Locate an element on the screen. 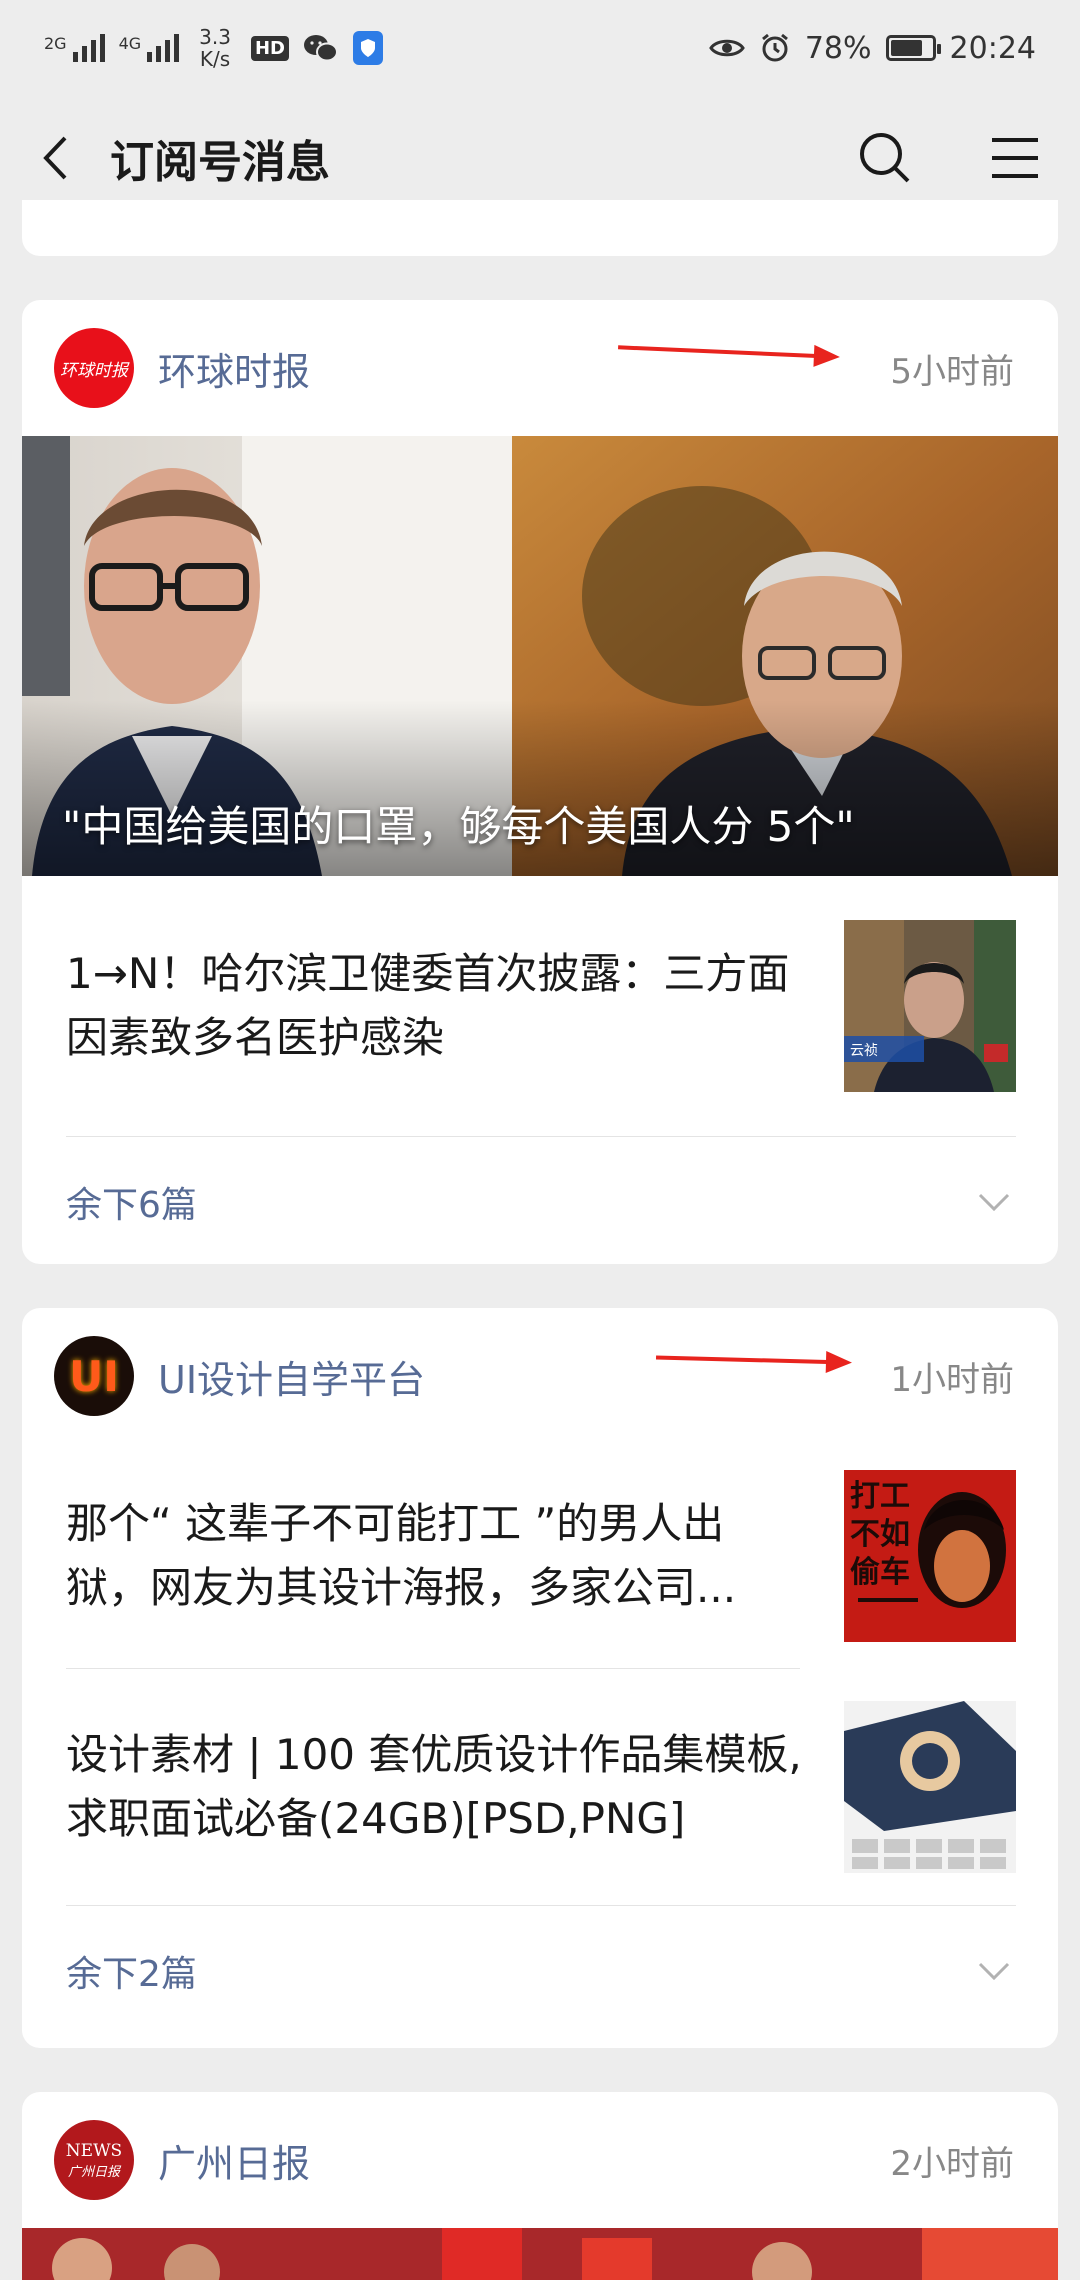 This screenshot has height=2280, width=1080. article-thumbnail: 打工不如偷车 is located at coordinates (930, 1556).